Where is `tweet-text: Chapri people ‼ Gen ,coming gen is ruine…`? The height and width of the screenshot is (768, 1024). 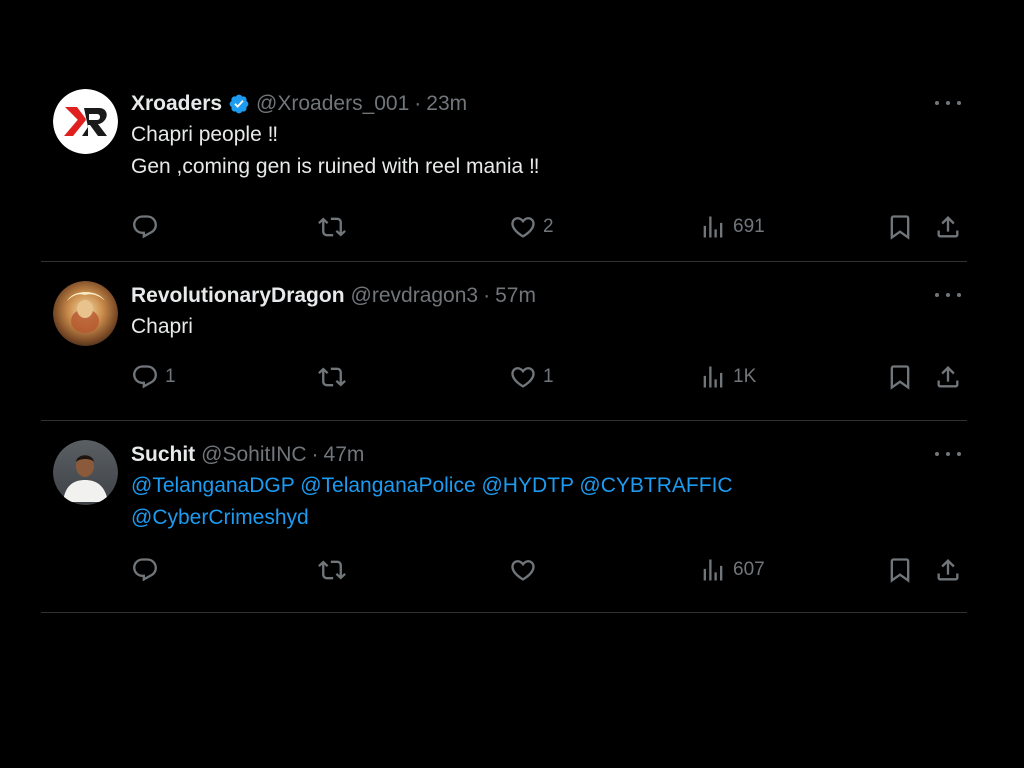
tweet-text: Chapri people ‼ Gen ,coming gen is ruine… is located at coordinates (549, 151).